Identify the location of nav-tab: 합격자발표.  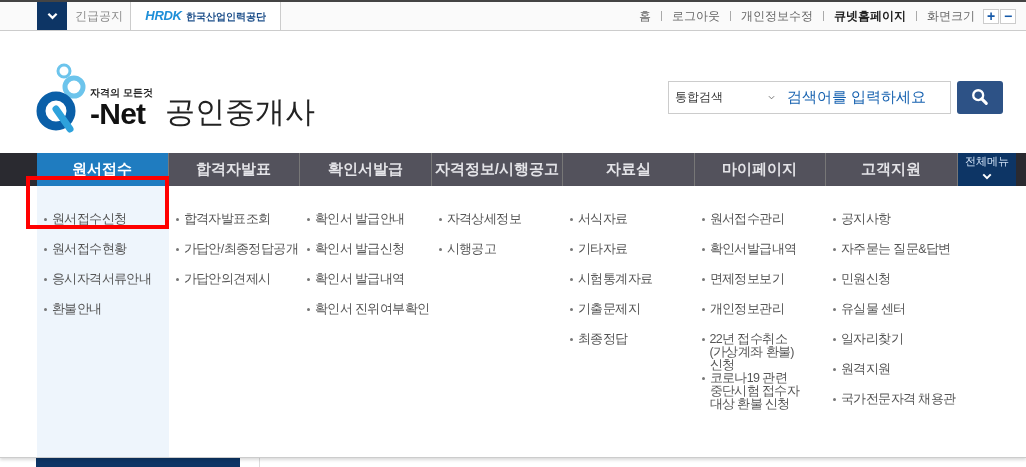
(234, 169).